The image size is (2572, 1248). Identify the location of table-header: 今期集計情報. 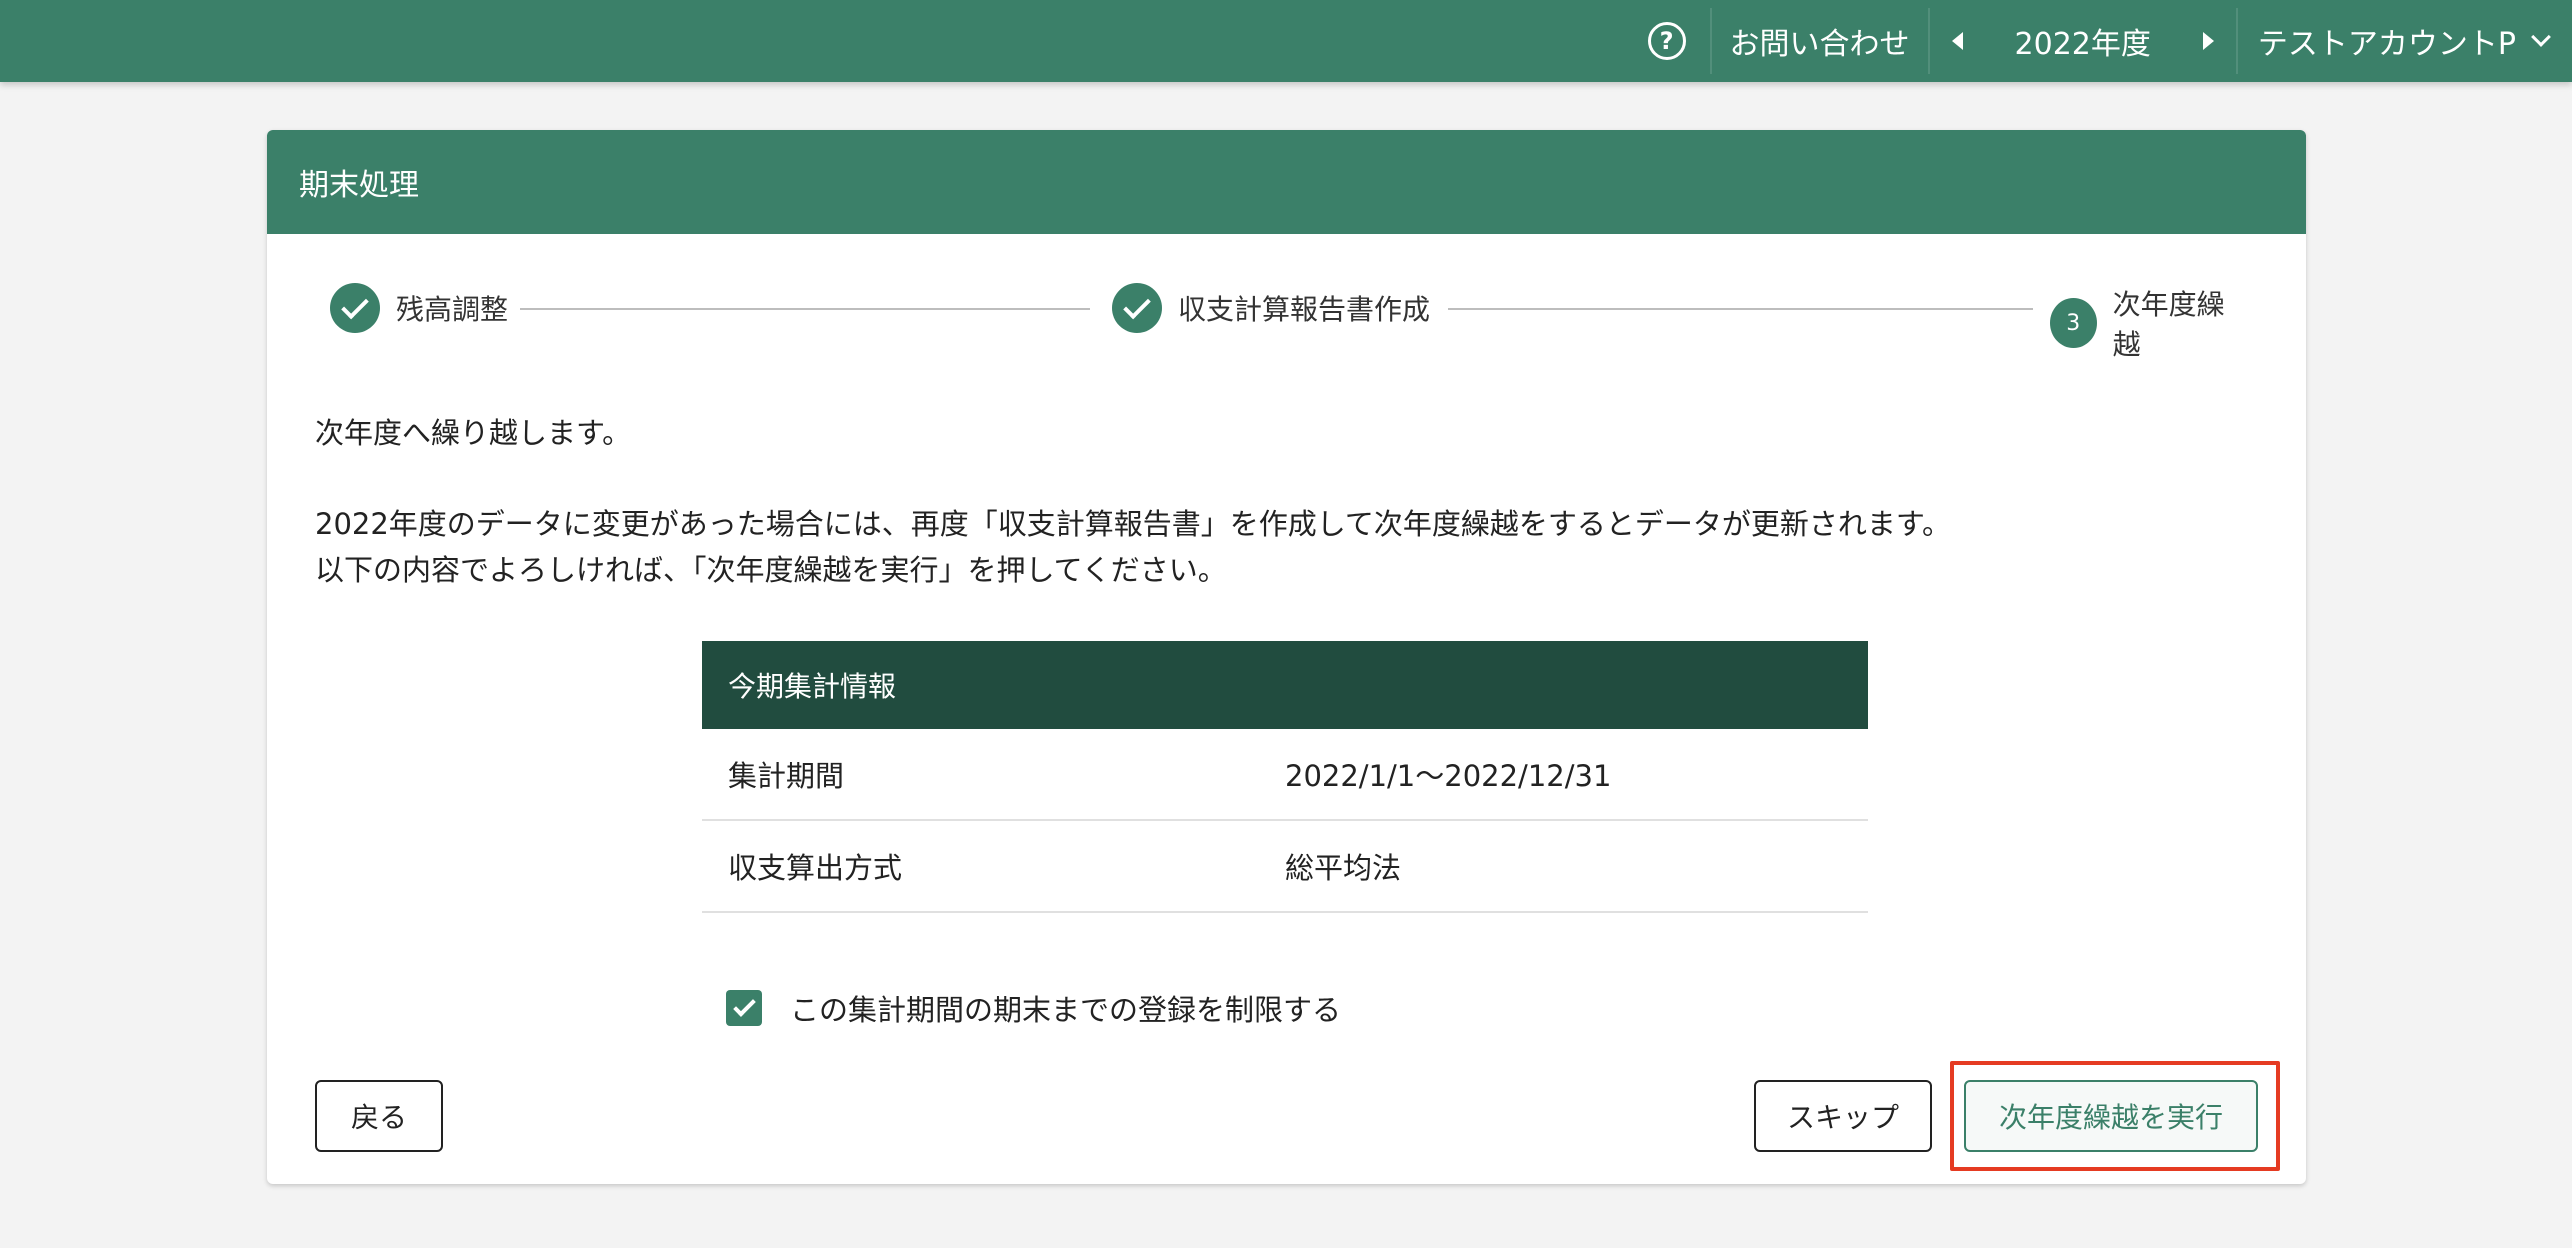
(1285, 685).